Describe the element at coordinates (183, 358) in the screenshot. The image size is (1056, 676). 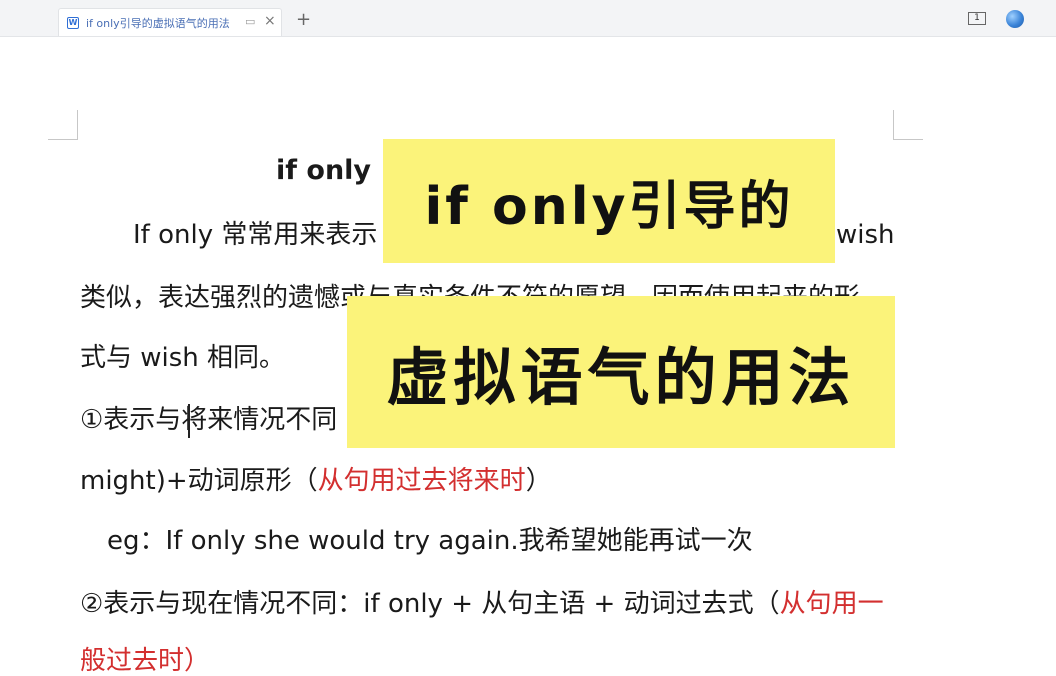
I see `paragraph-line: 式与 wish 相同。` at that location.